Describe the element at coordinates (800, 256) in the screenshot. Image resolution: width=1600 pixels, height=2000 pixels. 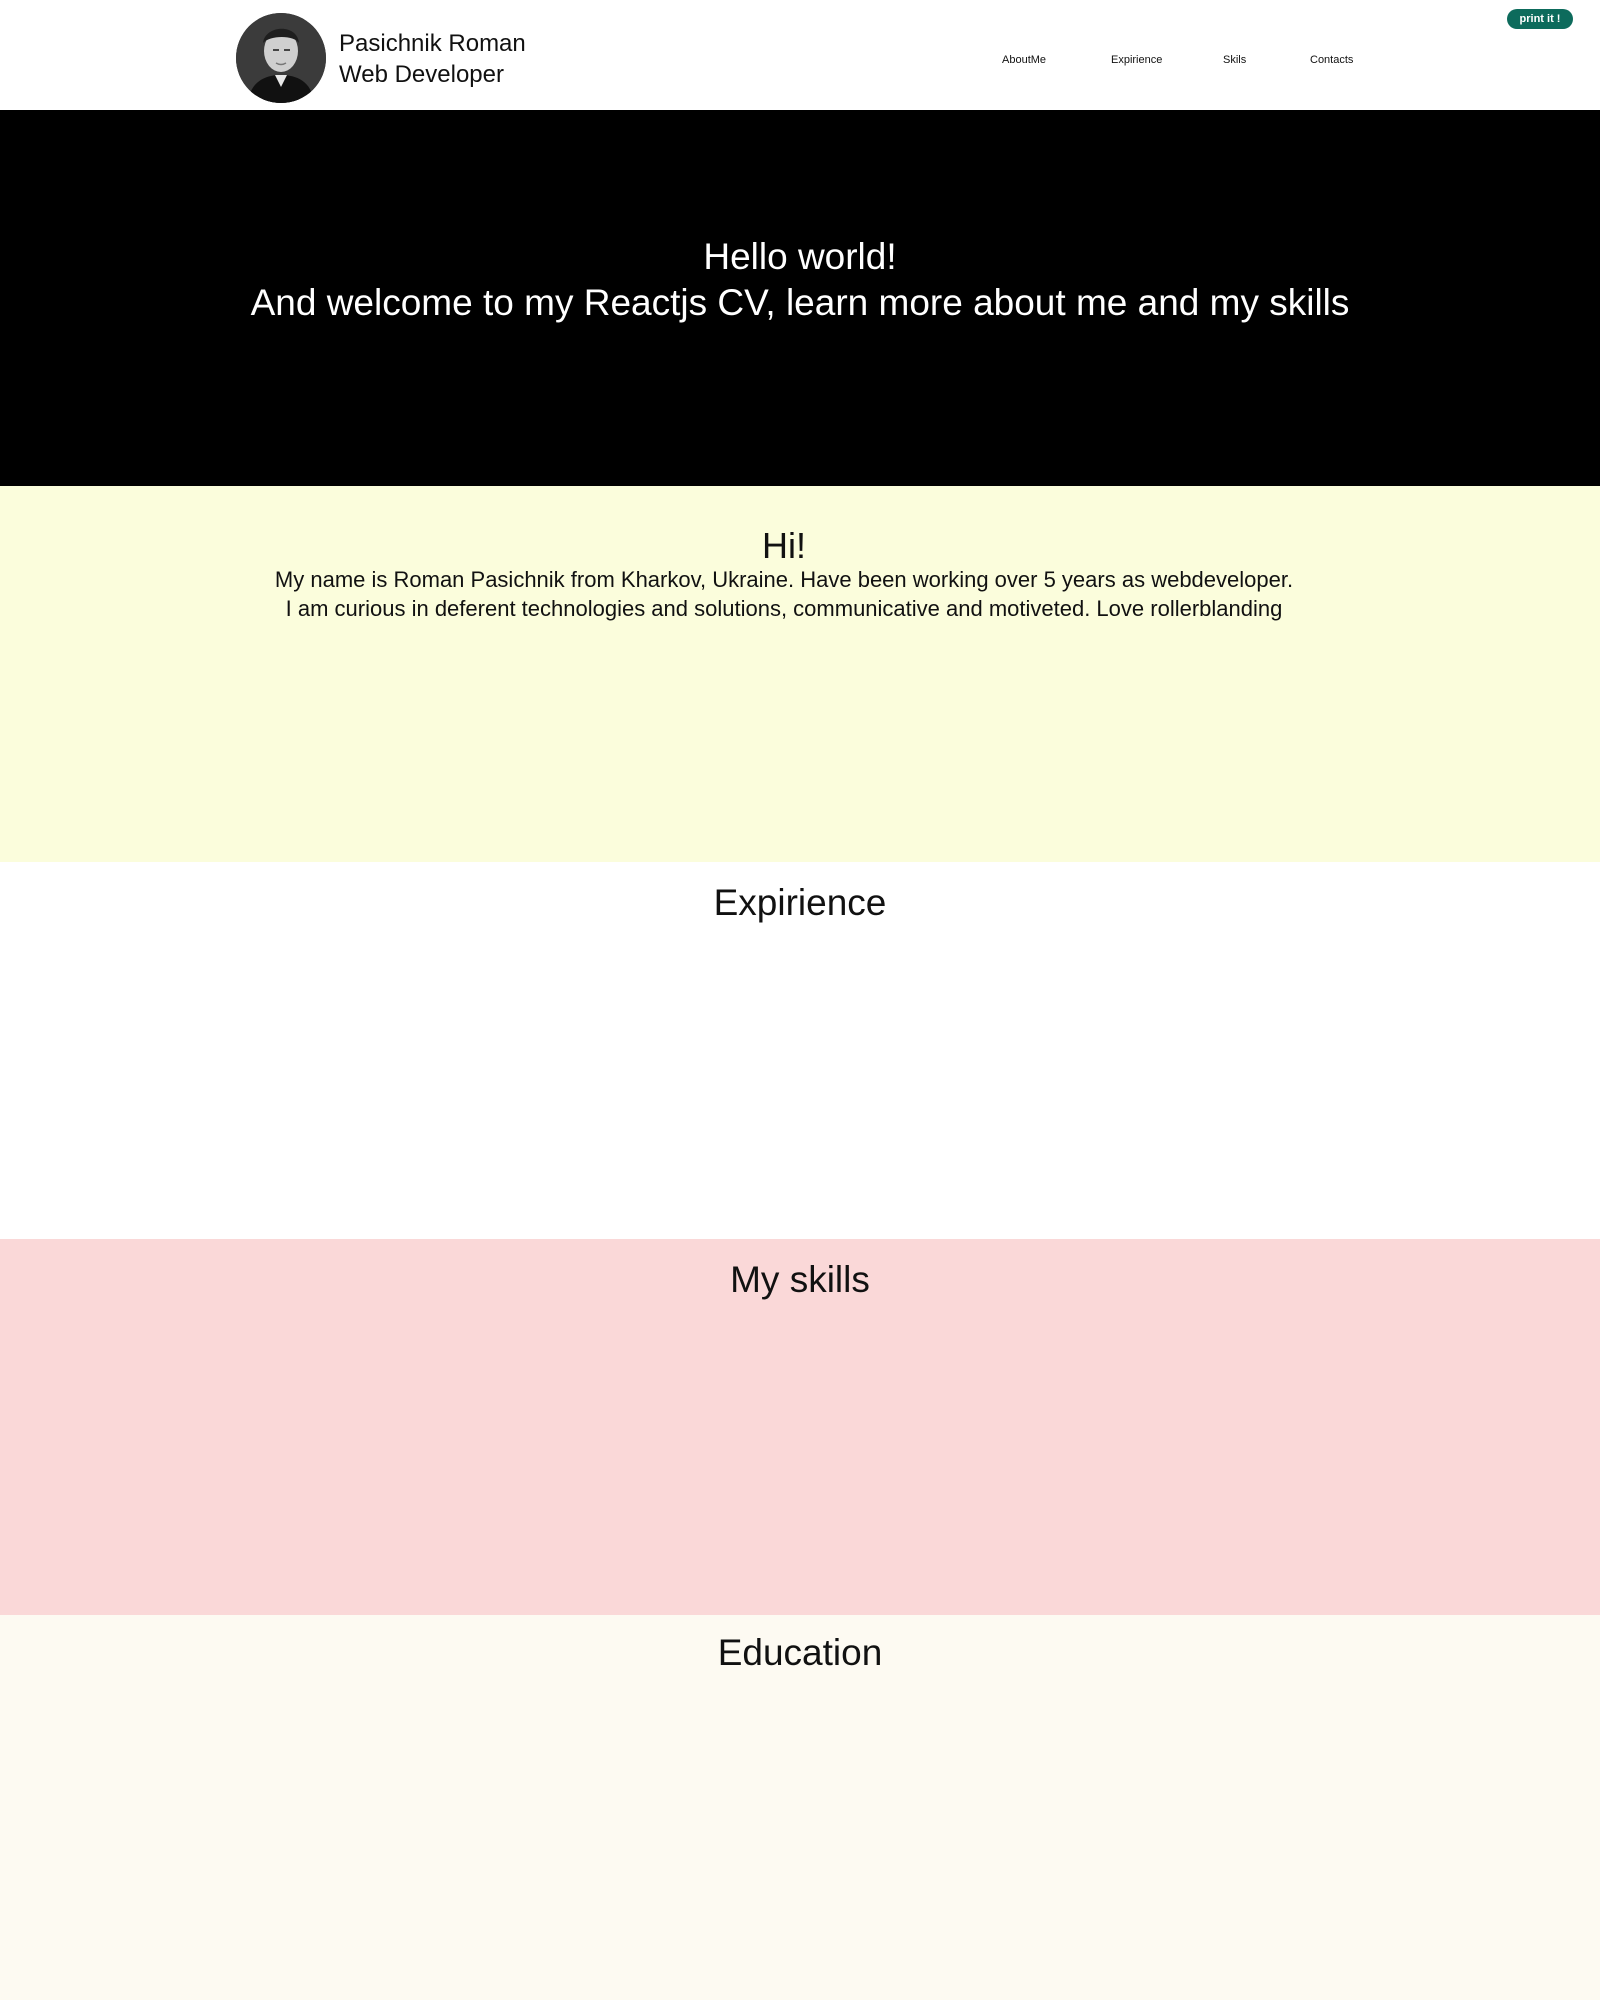
I see `hero-greeting: Hello world!` at that location.